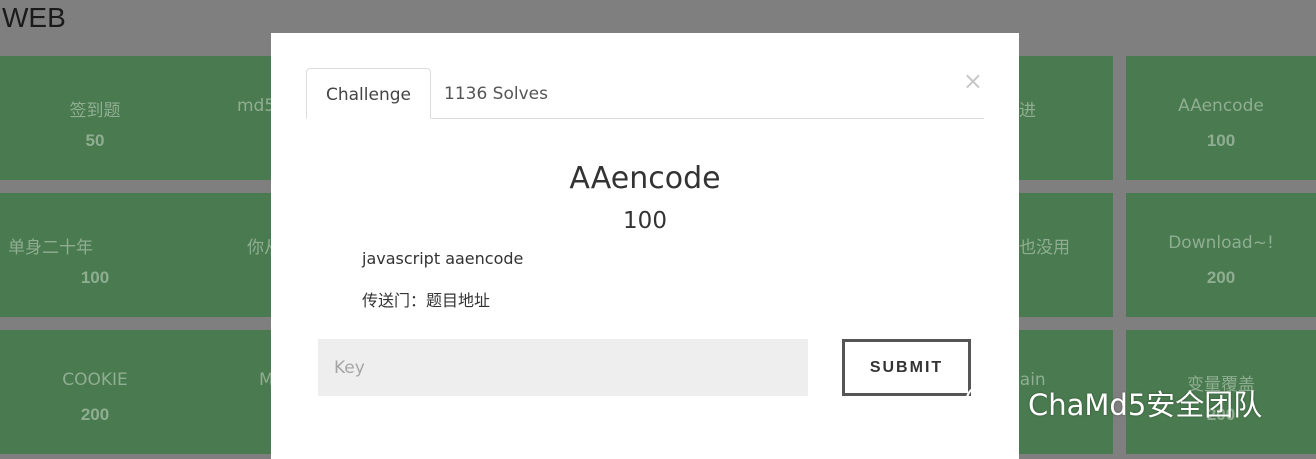  Describe the element at coordinates (95, 392) in the screenshot. I see `challenge-tile: COOKIE 200` at that location.